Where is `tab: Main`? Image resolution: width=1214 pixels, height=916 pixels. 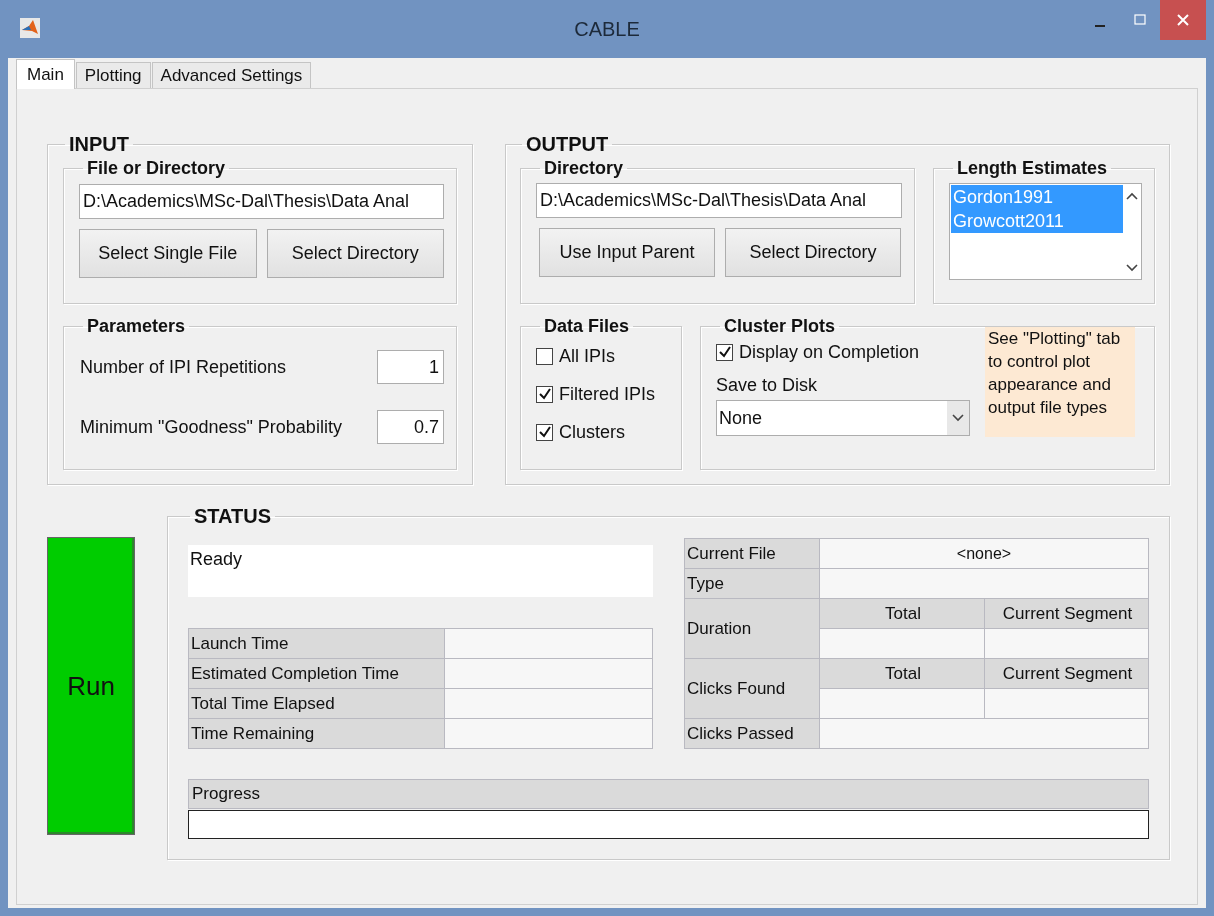
tab: Main is located at coordinates (45, 74).